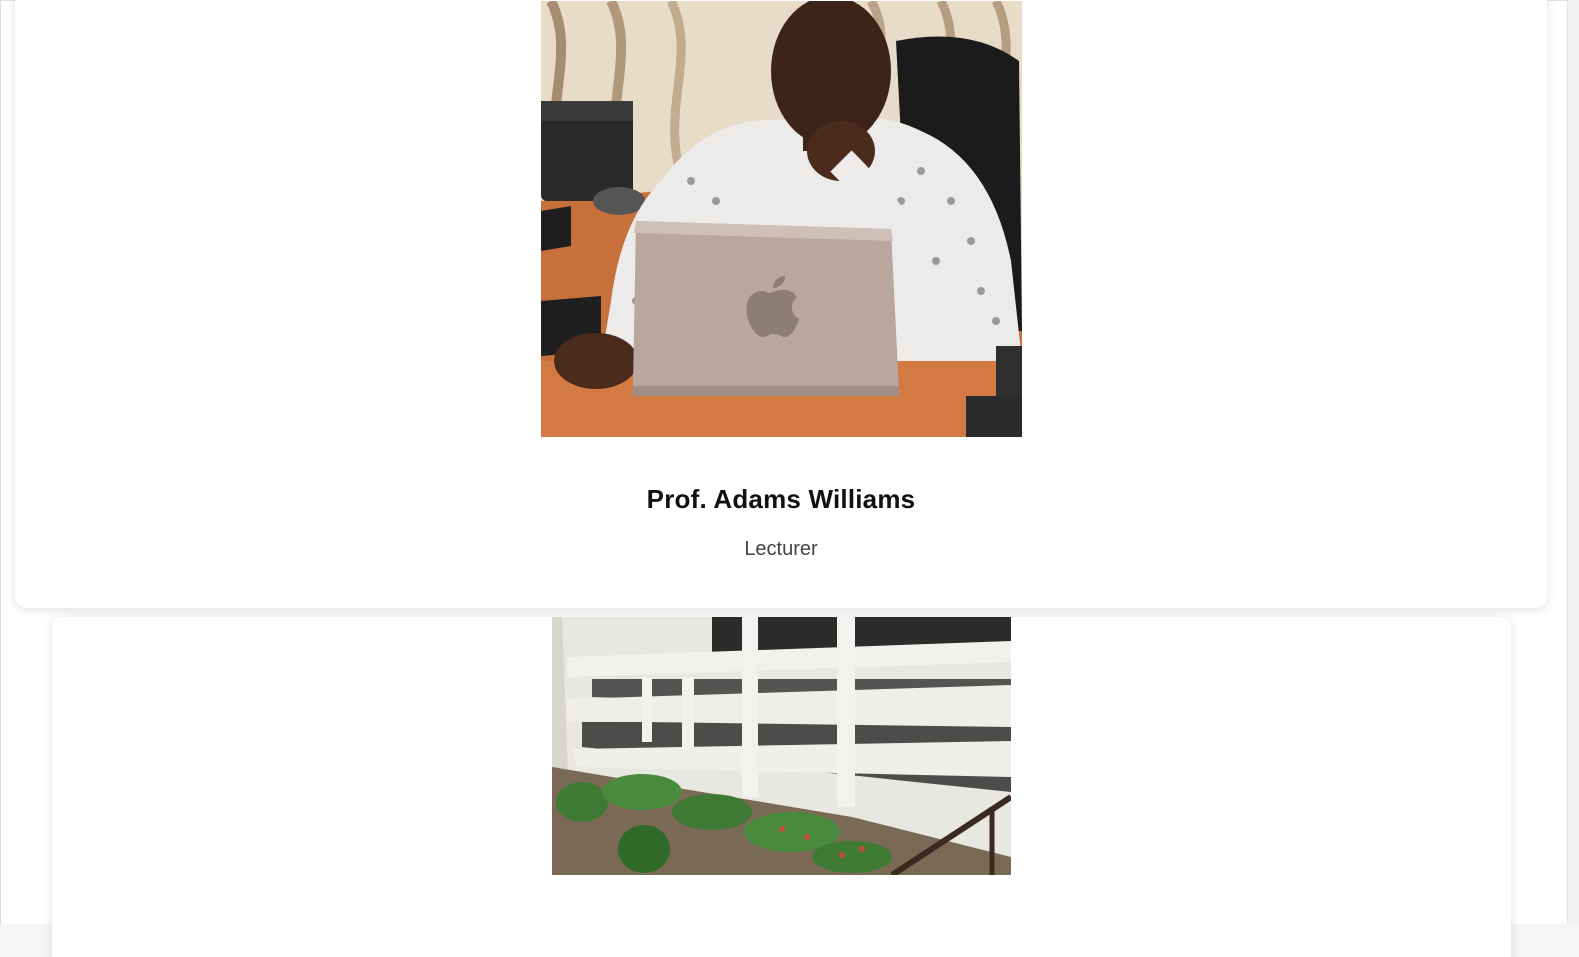  I want to click on profile-photo, so click(781, 219).